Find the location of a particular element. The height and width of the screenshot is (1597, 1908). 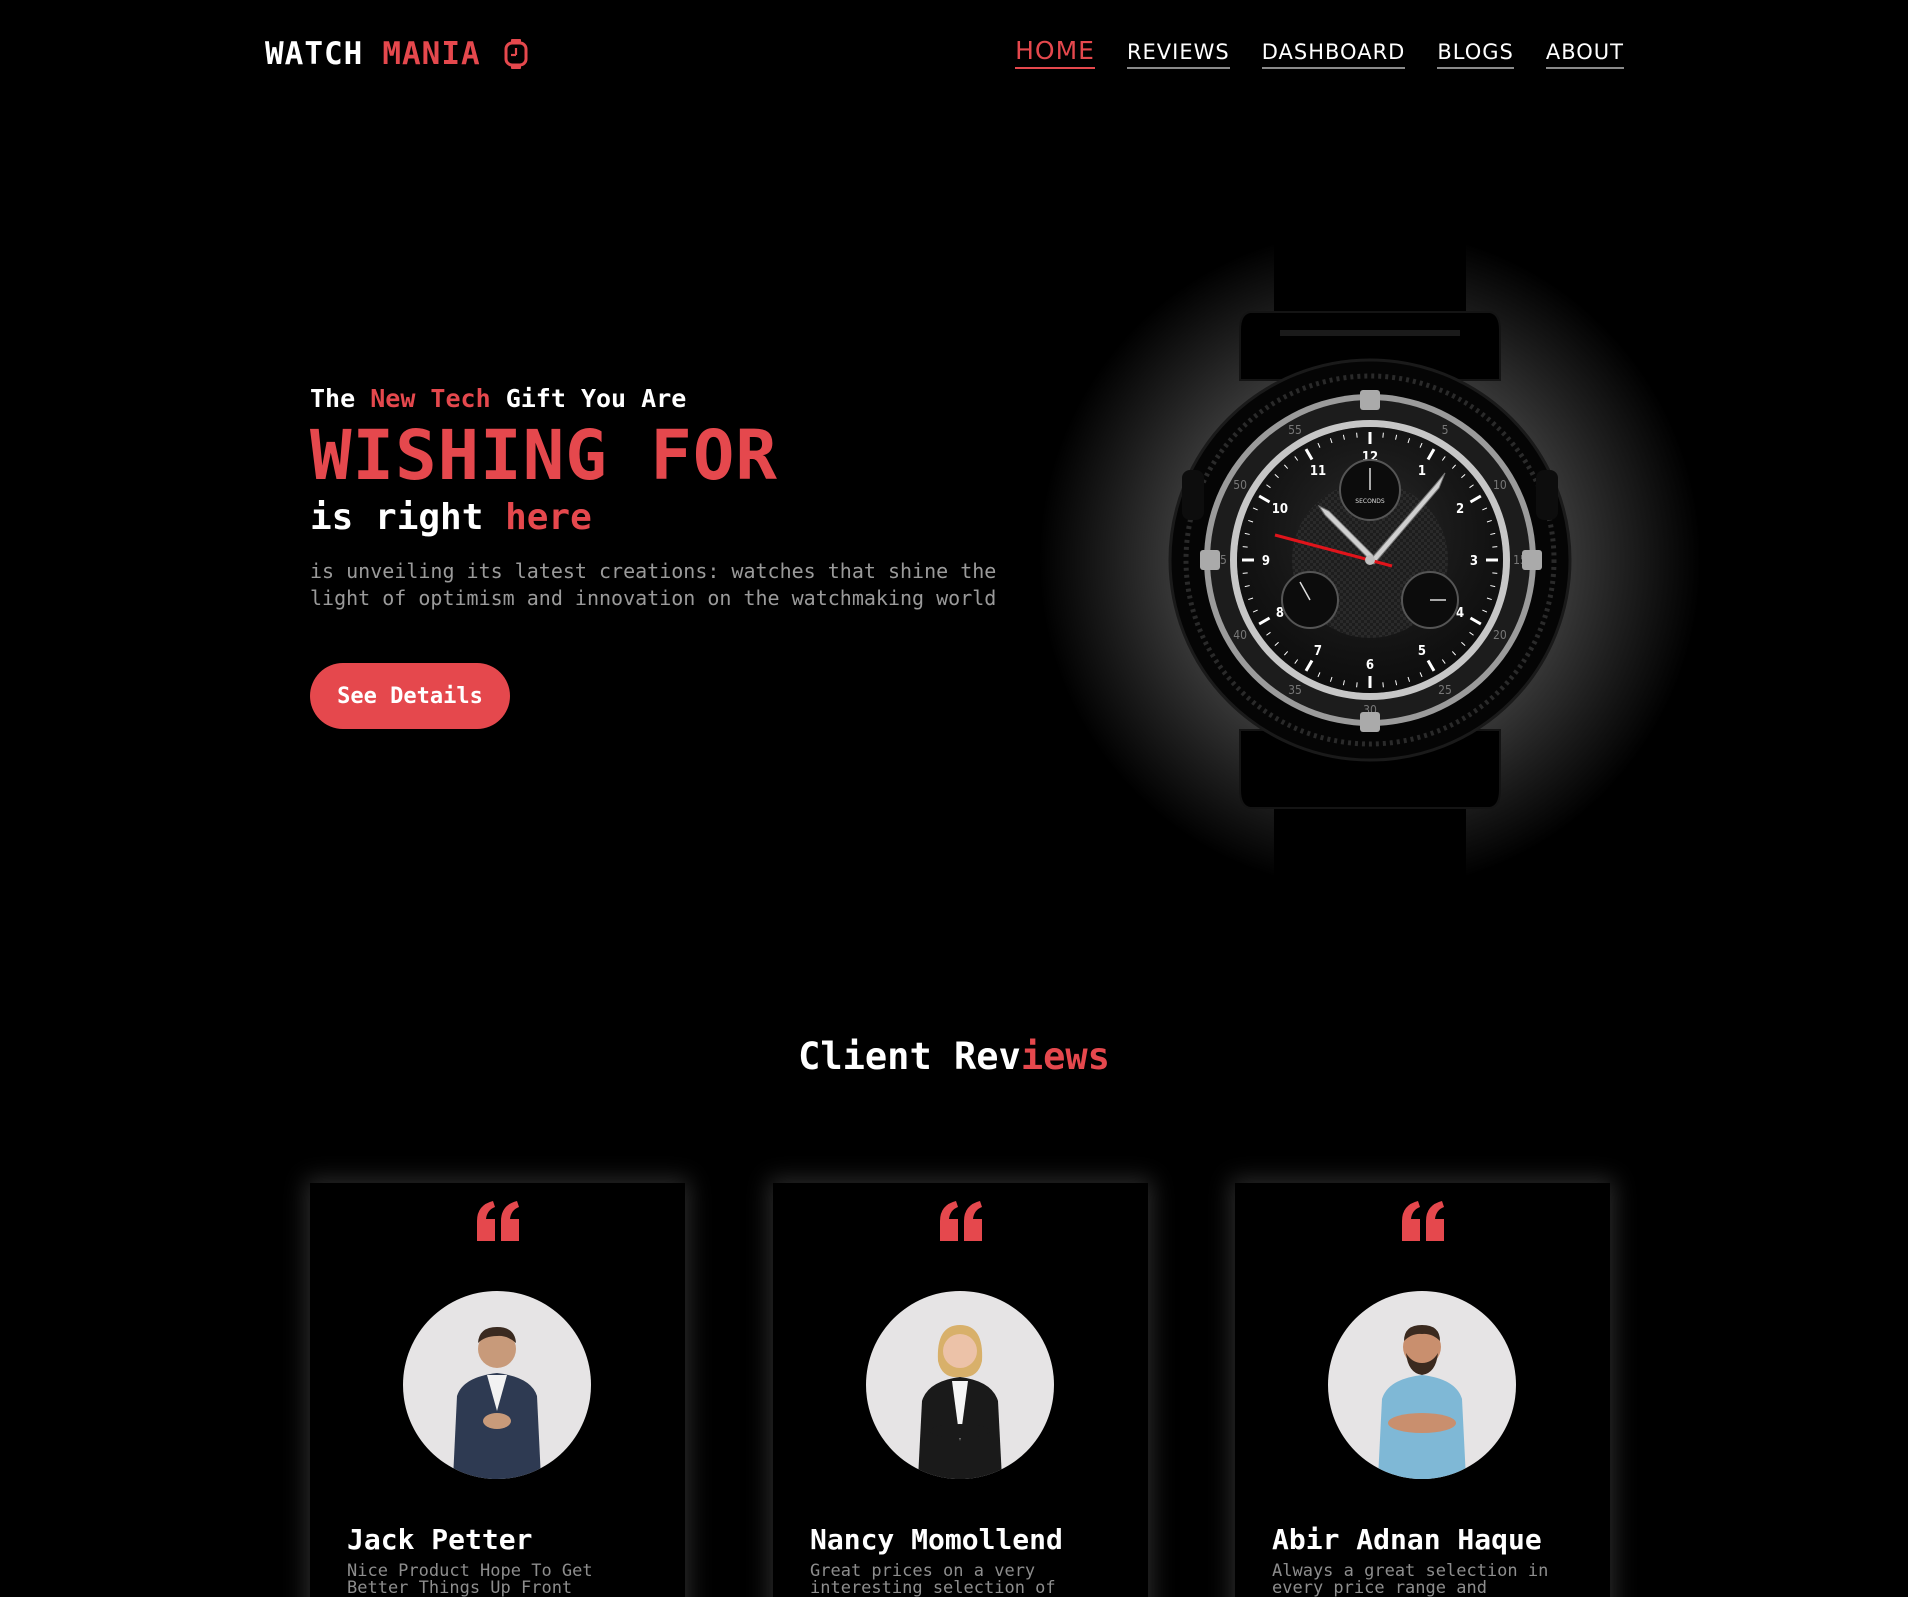

reviews-title: Client Reviews is located at coordinates (954, 1056).